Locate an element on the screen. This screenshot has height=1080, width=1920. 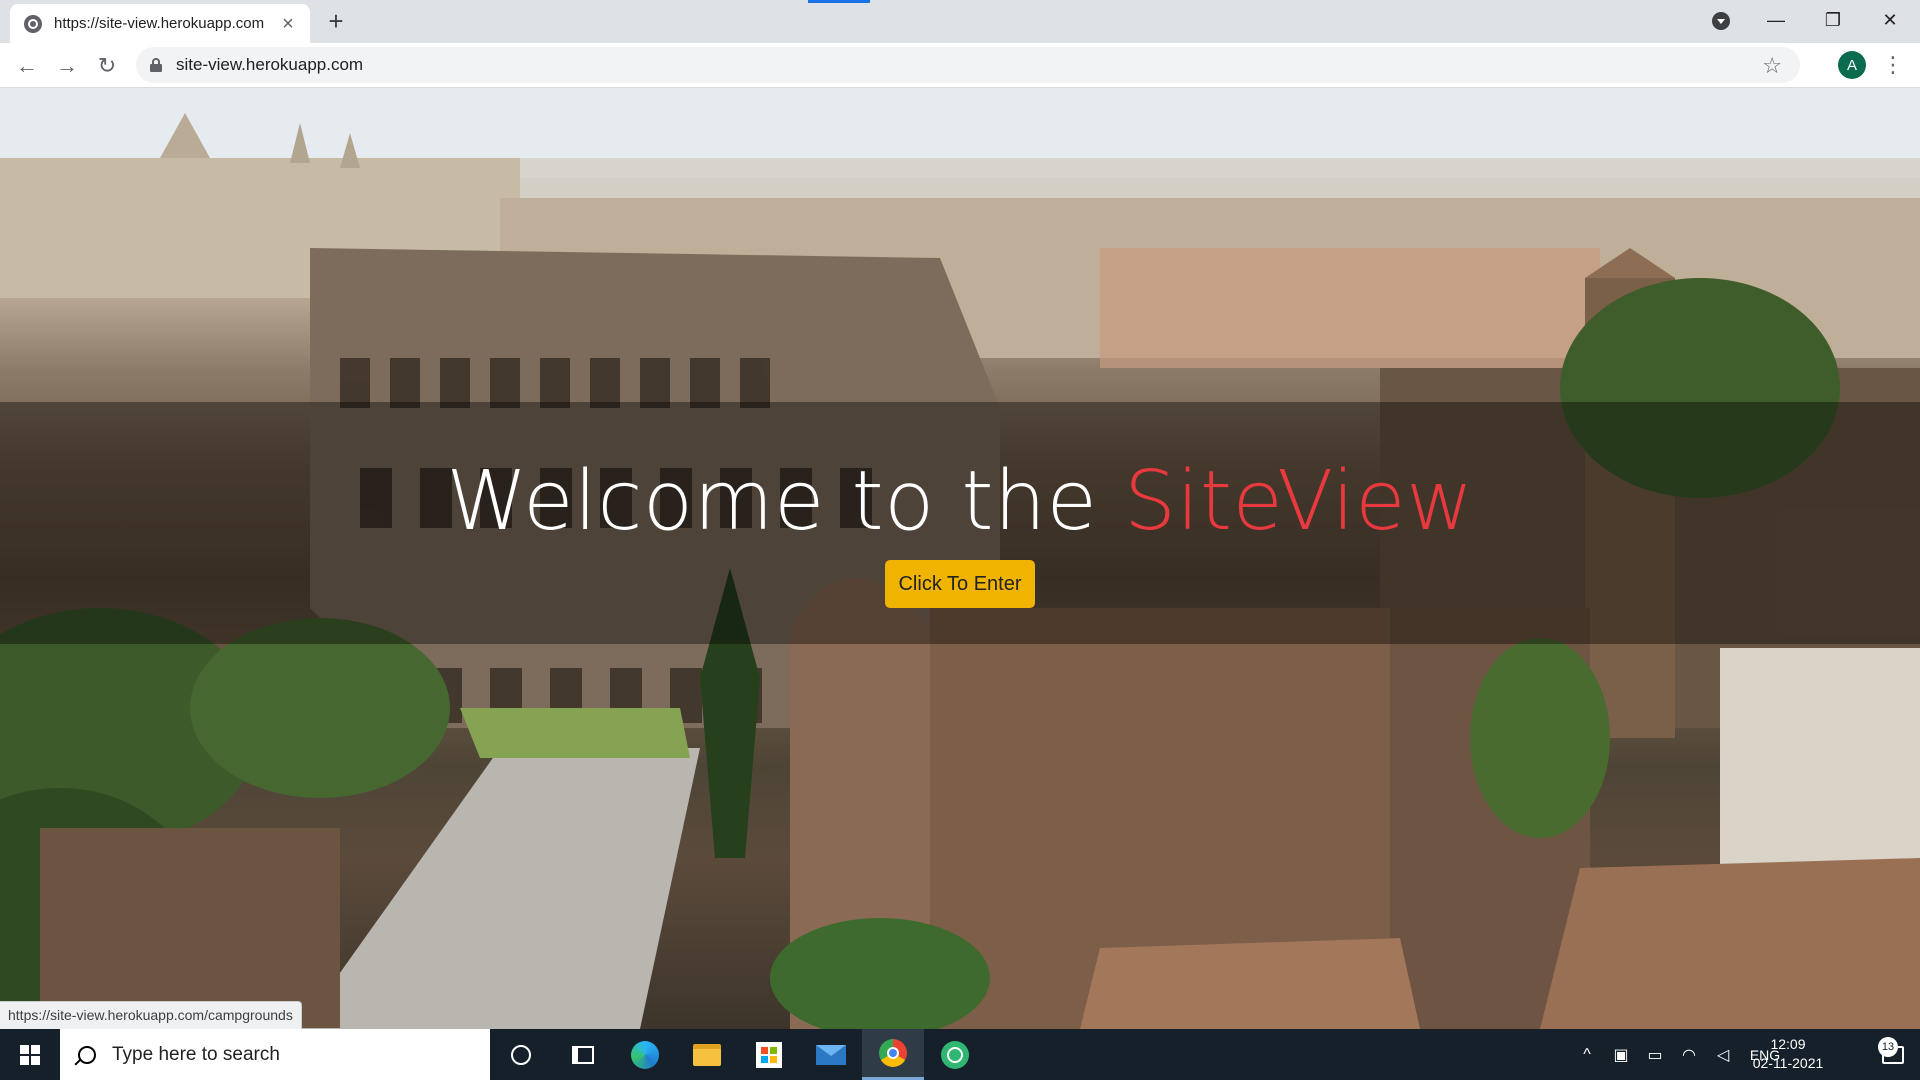
tab-close-button: × is located at coordinates (288, 24).